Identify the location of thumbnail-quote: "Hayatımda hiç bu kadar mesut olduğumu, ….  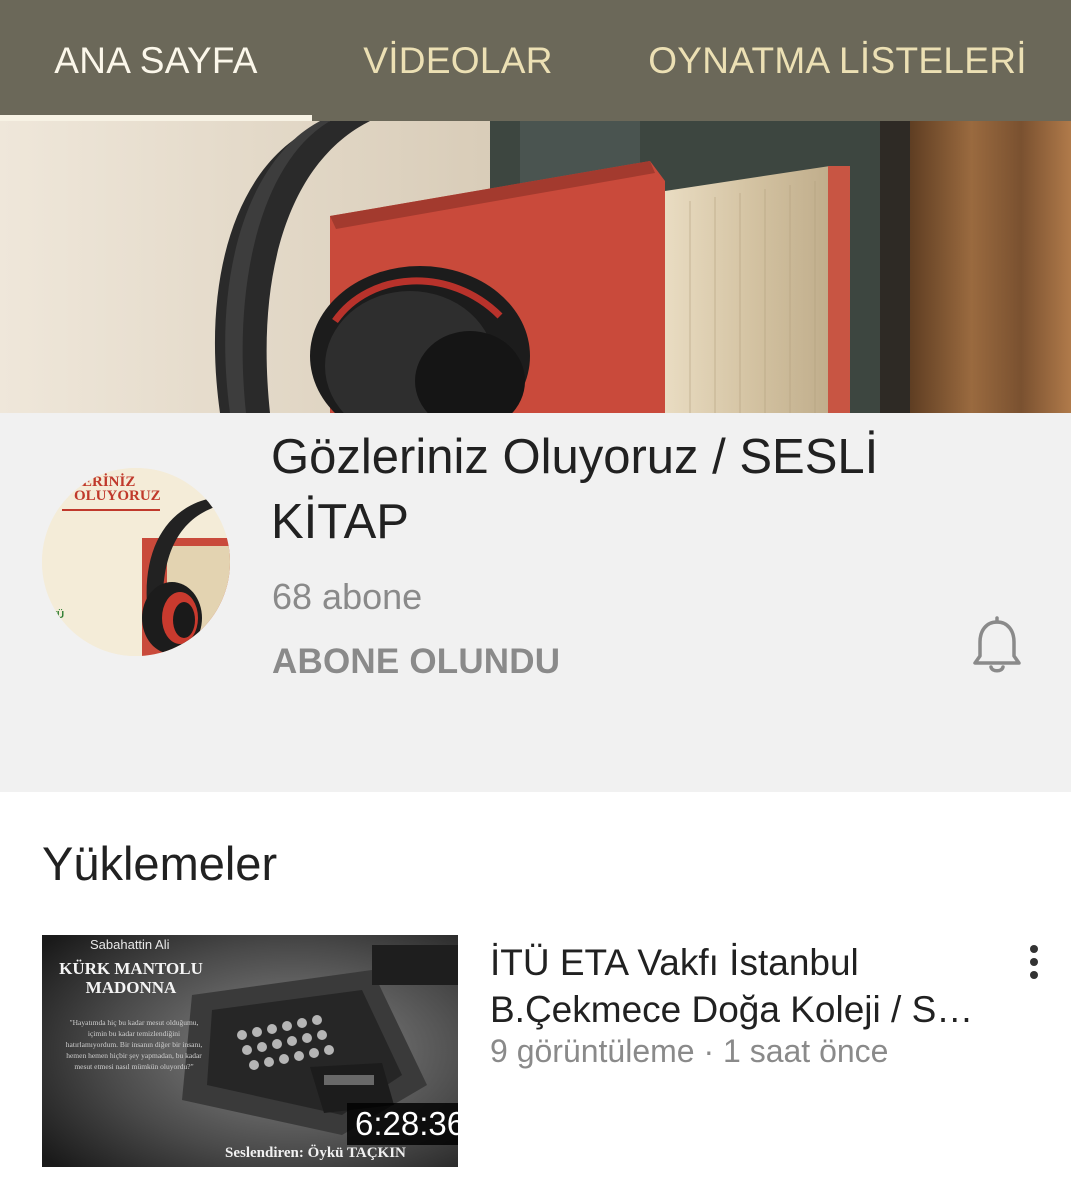
(134, 1044).